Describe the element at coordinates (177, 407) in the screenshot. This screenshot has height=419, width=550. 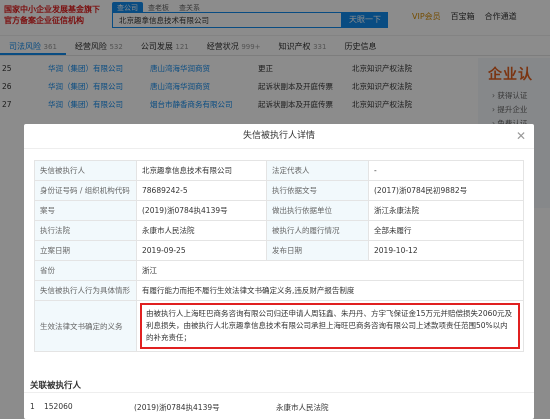
I see `related-case-no: (2019)浙0784执4139号` at that location.